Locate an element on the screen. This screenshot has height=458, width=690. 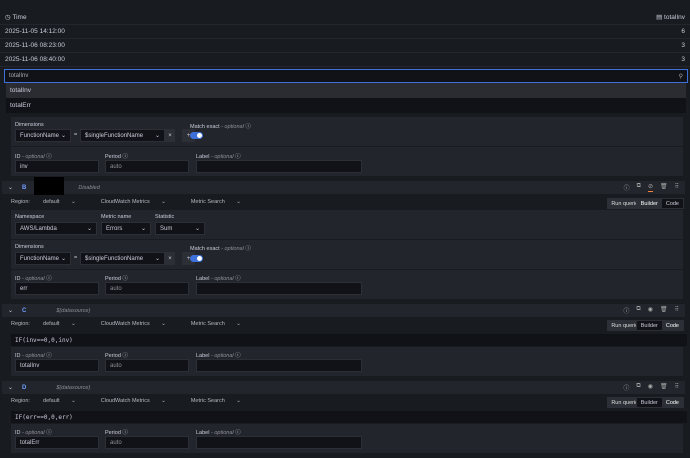
expression-editor: IF(err==0,0,err) is located at coordinates (349, 417).